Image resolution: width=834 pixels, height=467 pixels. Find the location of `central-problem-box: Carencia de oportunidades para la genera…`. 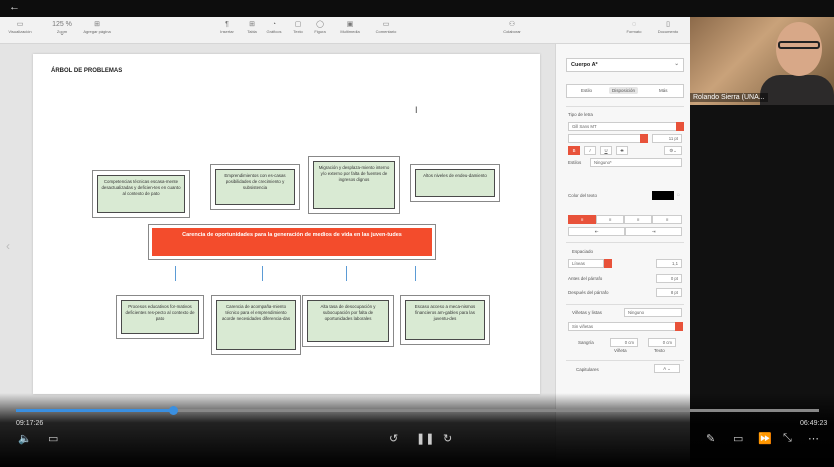

central-problem-box: Carencia de oportunidades para la genera… is located at coordinates (292, 242).